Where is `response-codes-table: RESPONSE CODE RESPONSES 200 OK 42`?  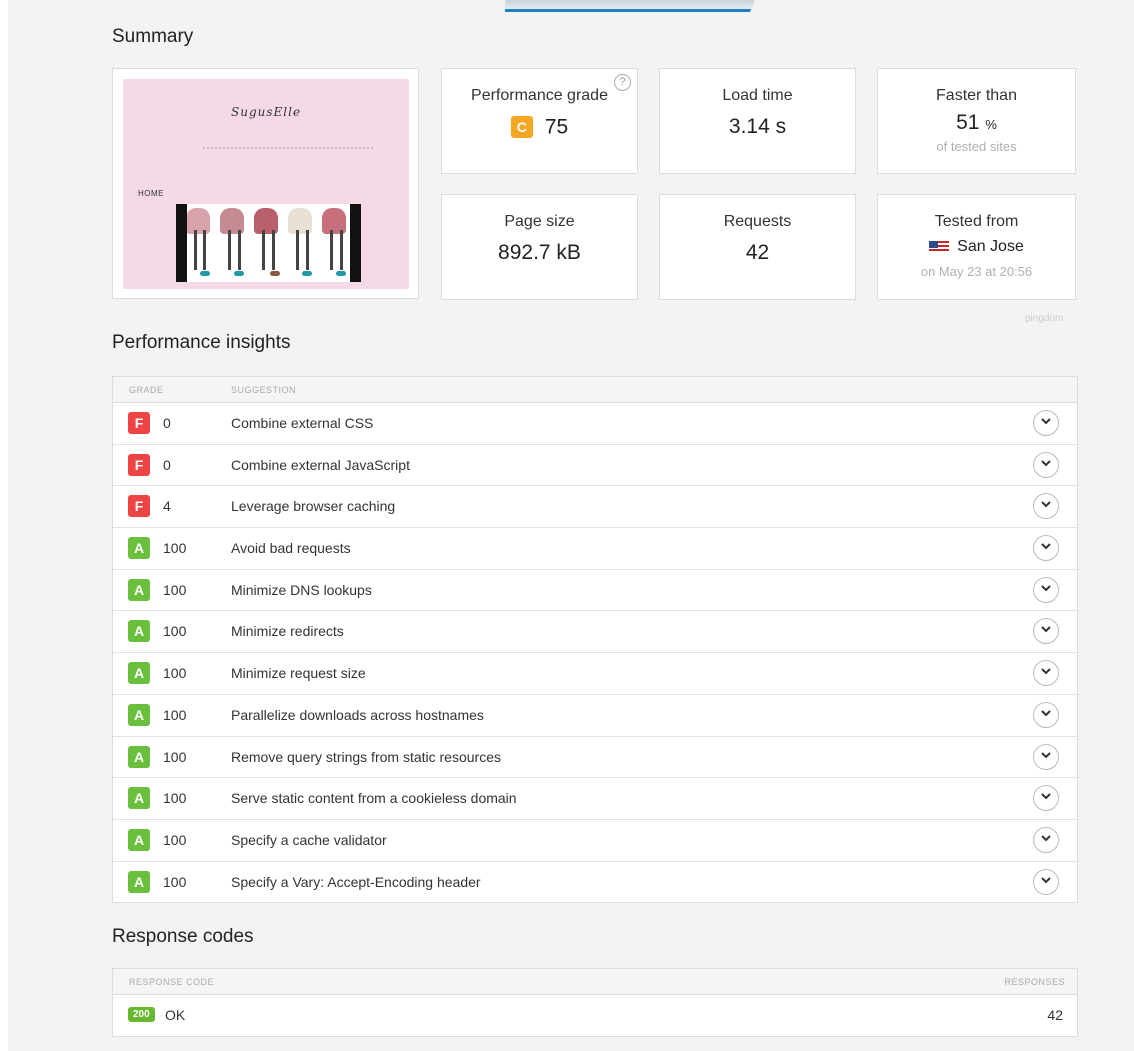 response-codes-table: RESPONSE CODE RESPONSES 200 OK 42 is located at coordinates (595, 1002).